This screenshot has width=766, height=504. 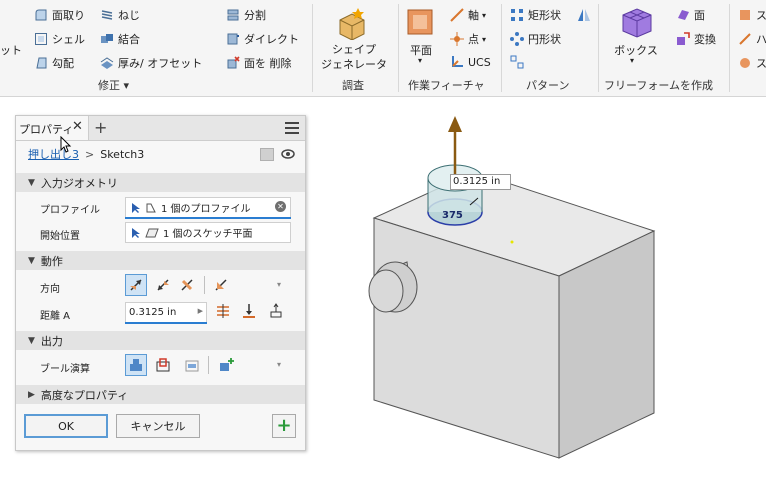 What do you see at coordinates (31, 394) in the screenshot?
I see `expand-icon: ▶` at bounding box center [31, 394].